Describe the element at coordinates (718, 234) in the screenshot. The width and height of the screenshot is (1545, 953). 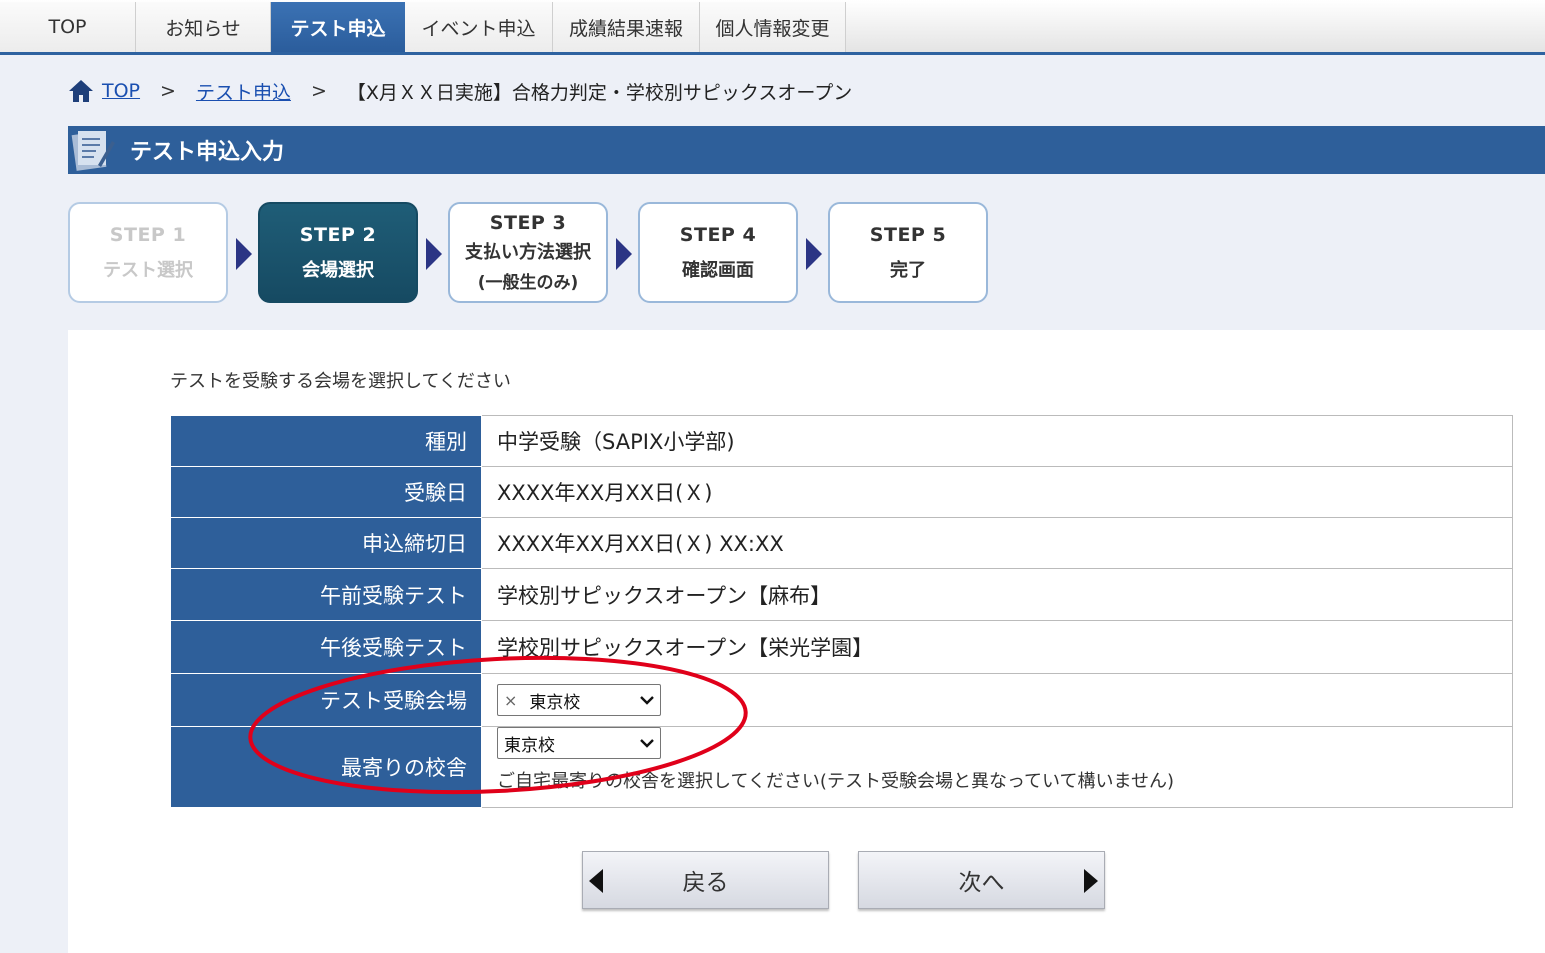
I see `step-number: STEP 4` at that location.